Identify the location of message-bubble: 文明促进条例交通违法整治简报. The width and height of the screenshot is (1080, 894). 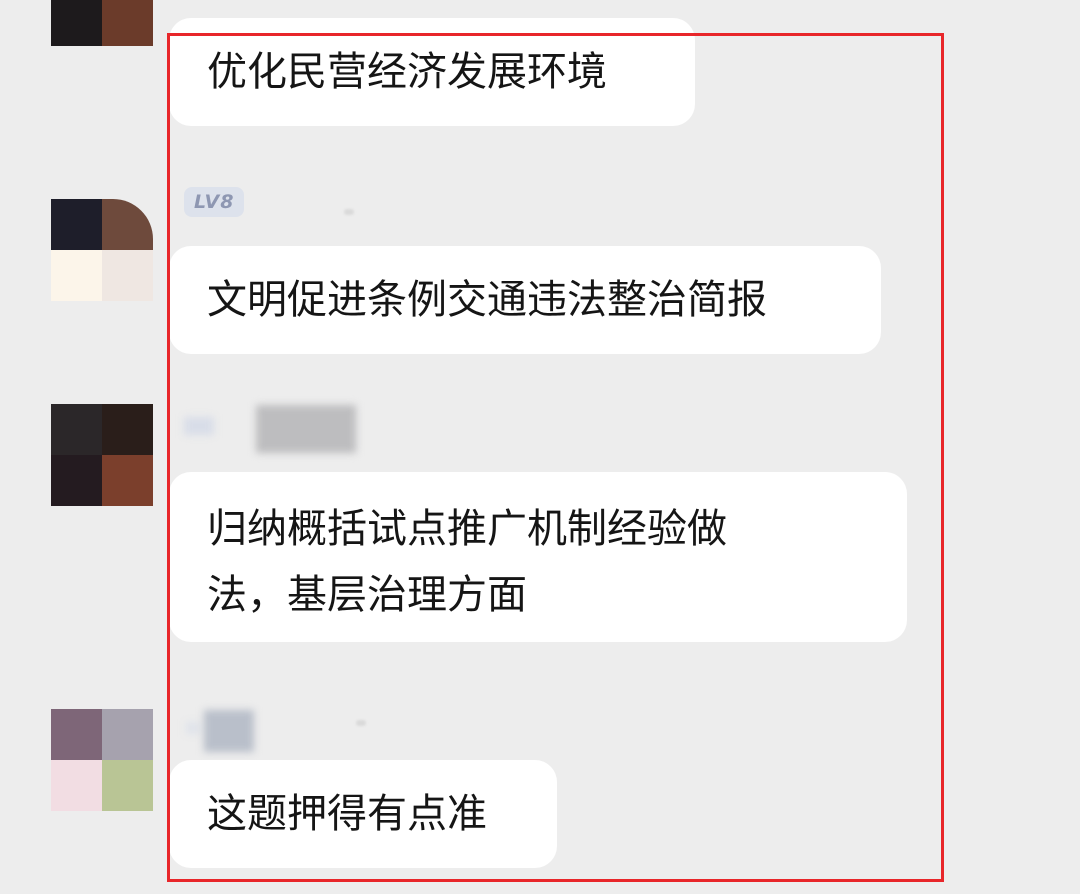
(525, 300).